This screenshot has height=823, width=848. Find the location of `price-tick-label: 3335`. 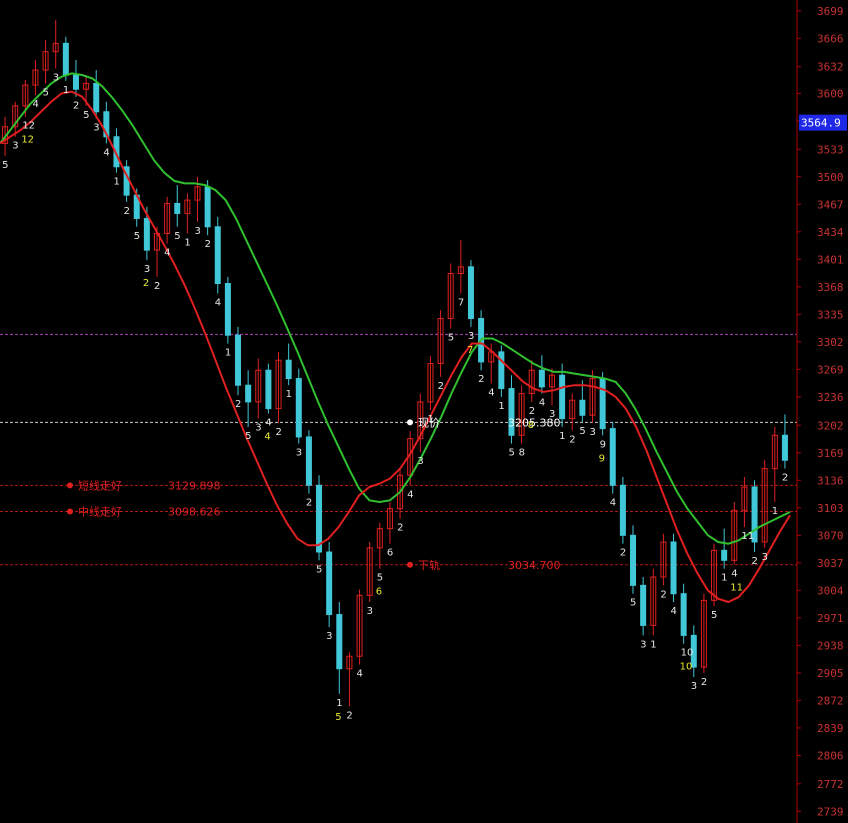

price-tick-label: 3335 is located at coordinates (830, 314).